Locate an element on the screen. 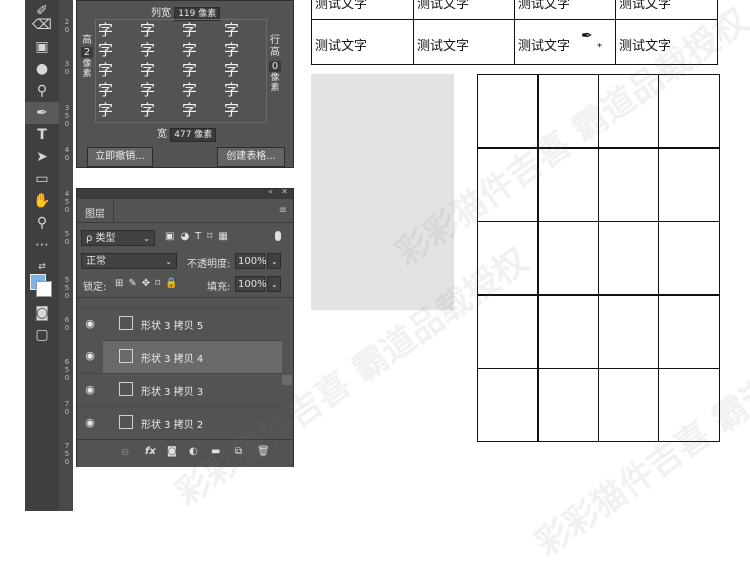 The image size is (750, 565). layer-row-selected: 形状 3 拷贝 4 is located at coordinates (192, 356).